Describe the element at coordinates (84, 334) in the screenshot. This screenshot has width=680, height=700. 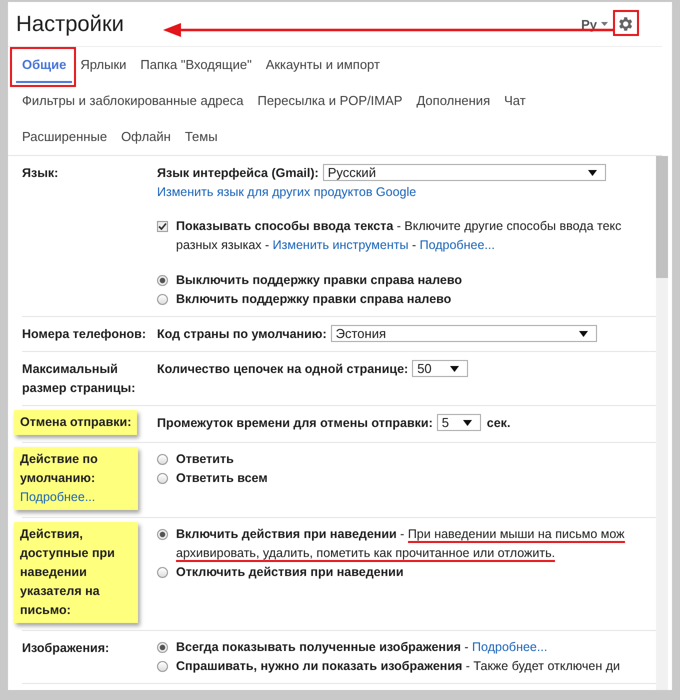
I see `setting-label: Номера телефонов:` at that location.